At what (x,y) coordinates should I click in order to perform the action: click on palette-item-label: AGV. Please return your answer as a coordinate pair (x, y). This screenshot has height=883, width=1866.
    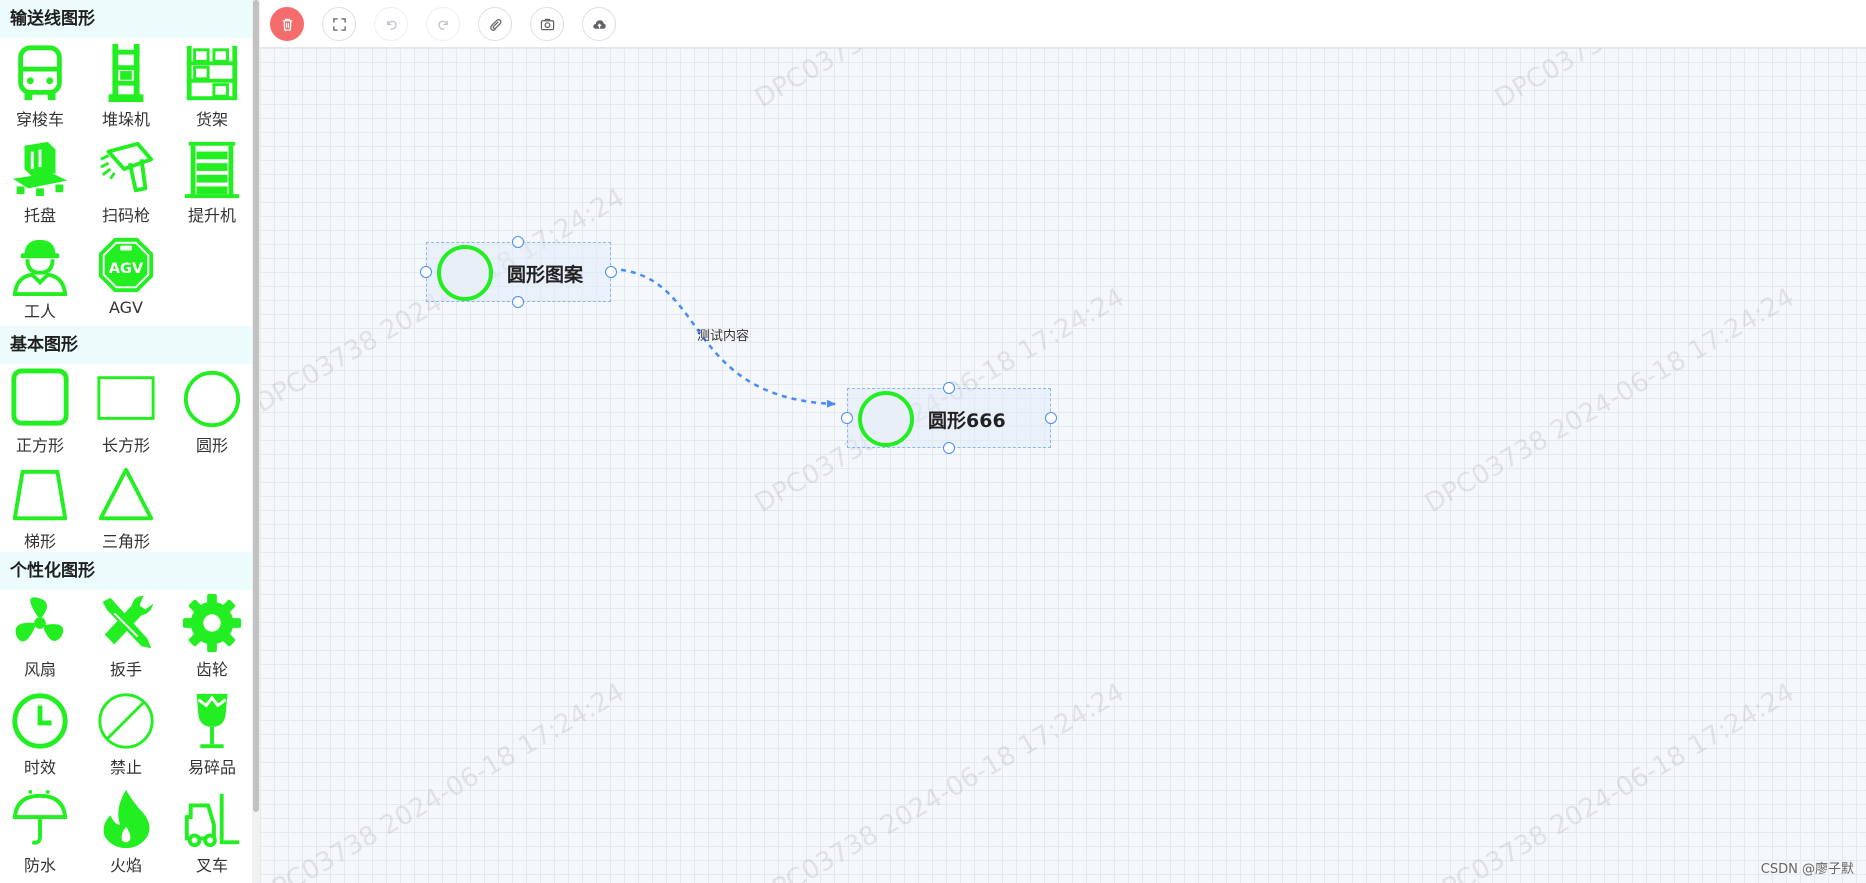
    Looking at the image, I should click on (125, 307).